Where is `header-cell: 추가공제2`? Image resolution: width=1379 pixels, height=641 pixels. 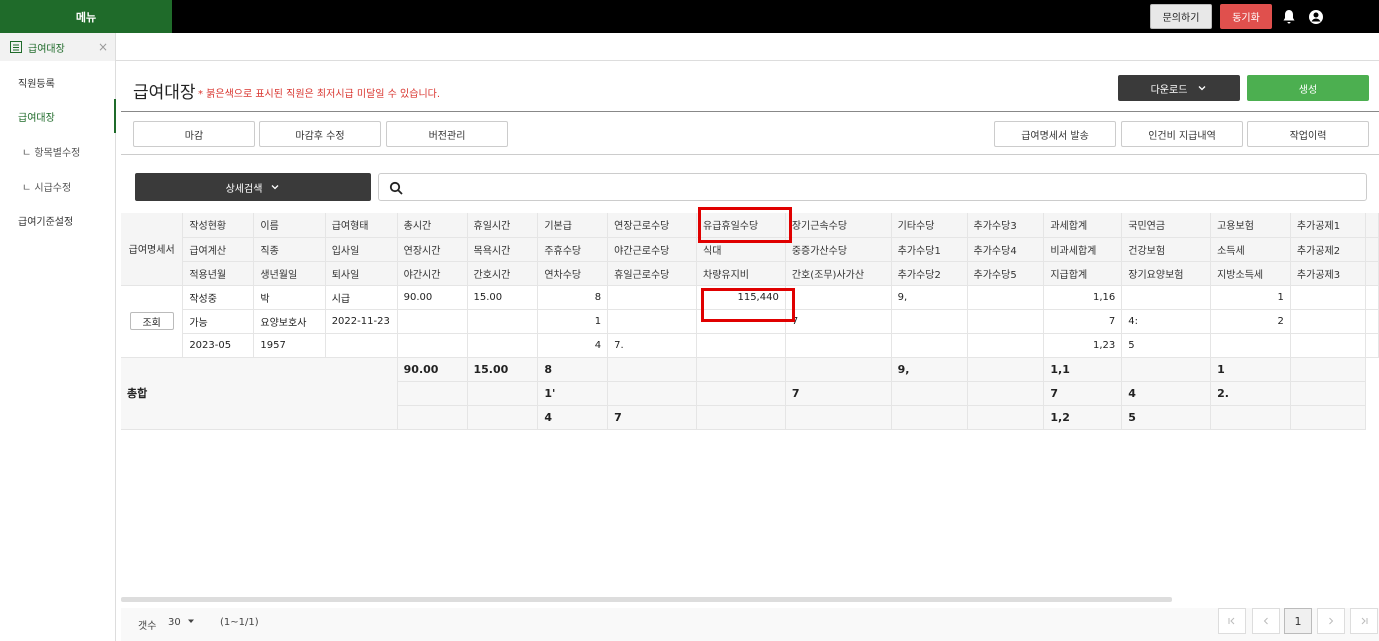
header-cell: 추가공제2 is located at coordinates (1328, 249).